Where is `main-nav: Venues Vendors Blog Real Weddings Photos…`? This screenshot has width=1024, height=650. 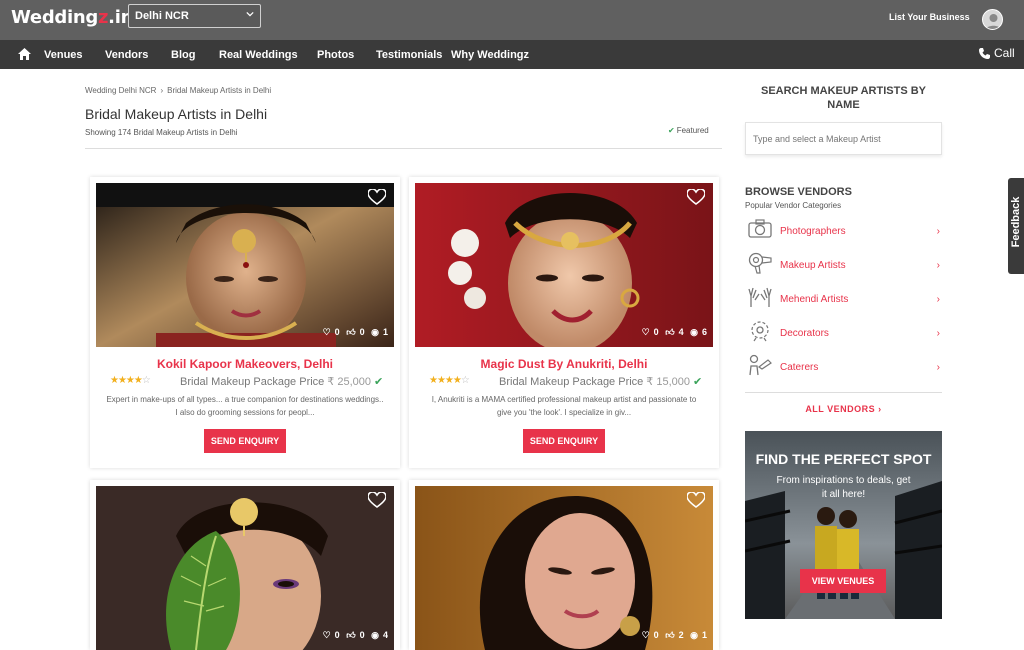 main-nav: Venues Vendors Blog Real Weddings Photos… is located at coordinates (512, 54).